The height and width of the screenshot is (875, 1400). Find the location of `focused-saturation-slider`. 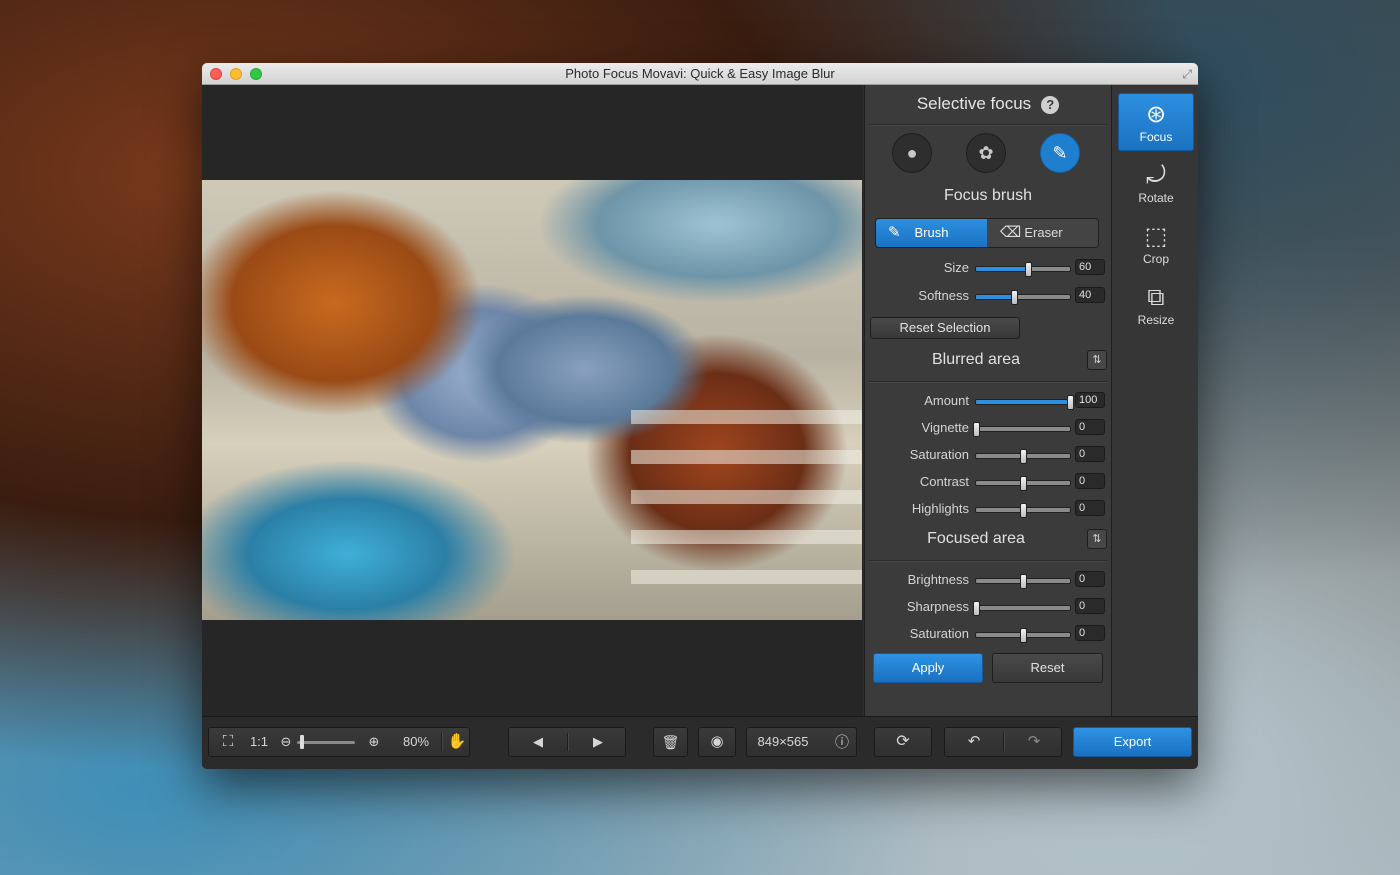

focused-saturation-slider is located at coordinates (1023, 635).